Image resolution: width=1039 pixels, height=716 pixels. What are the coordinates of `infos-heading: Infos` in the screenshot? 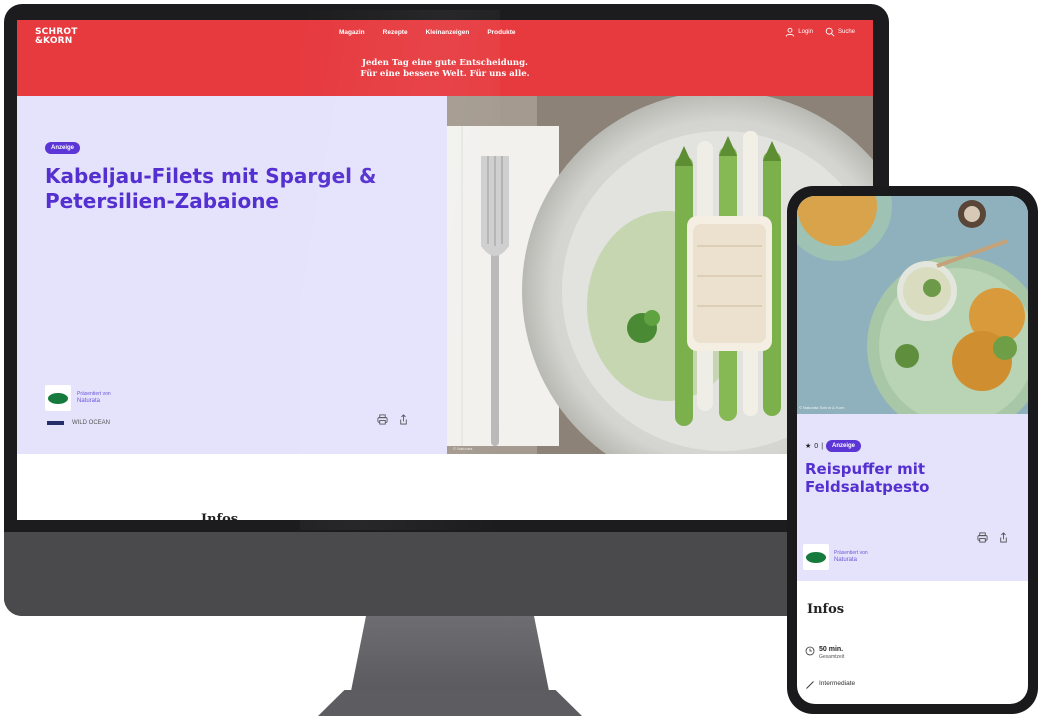 It's located at (220, 516).